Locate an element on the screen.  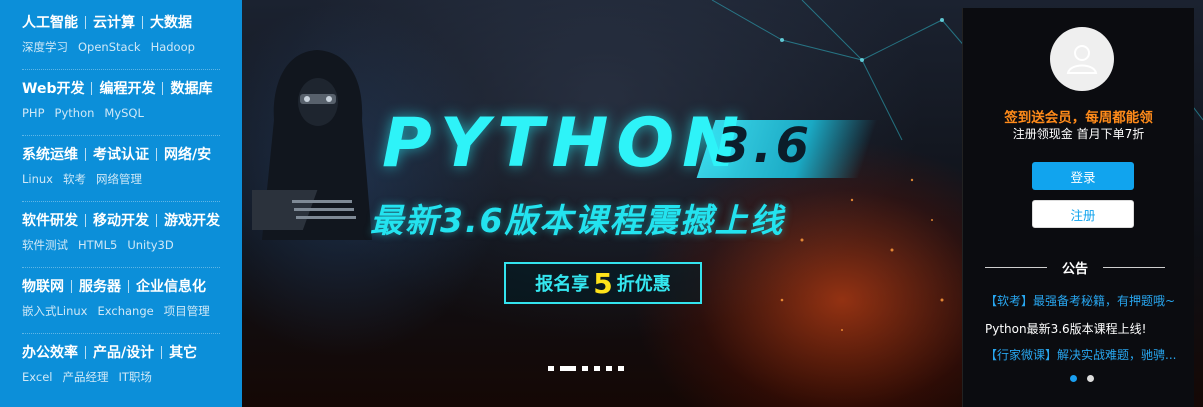
subcategory-link: Exchange is located at coordinates (126, 311).